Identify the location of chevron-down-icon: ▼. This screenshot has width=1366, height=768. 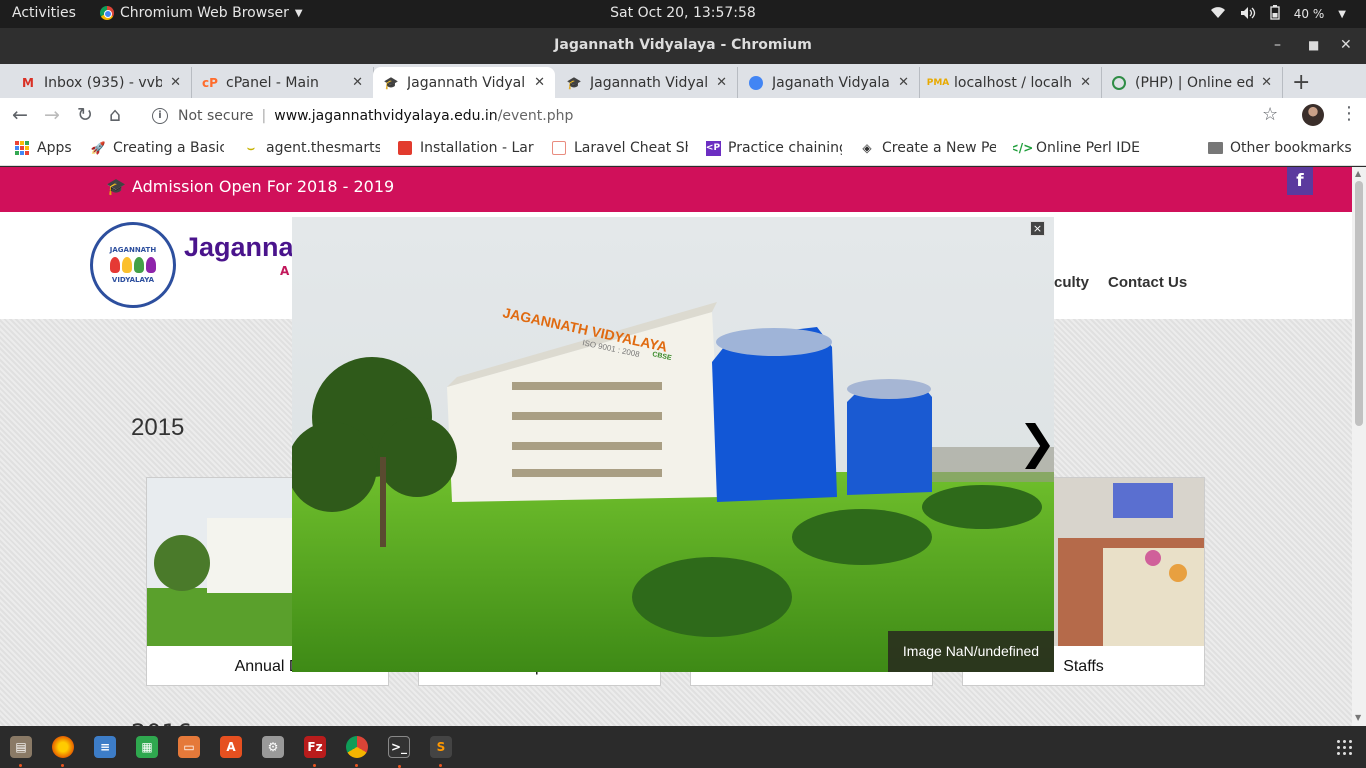
(1342, 14).